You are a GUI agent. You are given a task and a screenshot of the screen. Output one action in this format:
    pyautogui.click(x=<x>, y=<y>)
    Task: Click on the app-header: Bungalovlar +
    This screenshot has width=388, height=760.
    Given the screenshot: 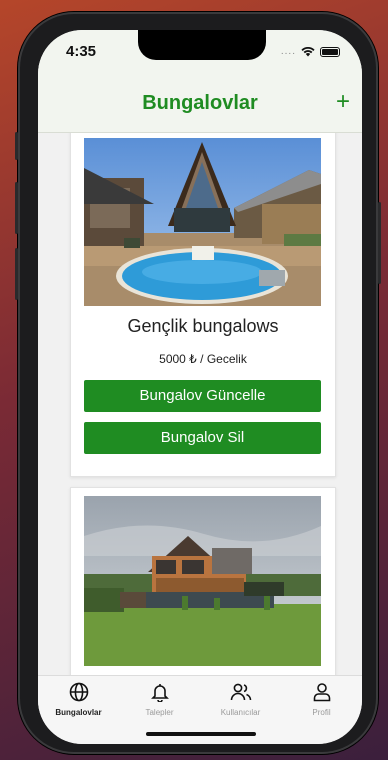 What is the action you would take?
    pyautogui.click(x=200, y=106)
    